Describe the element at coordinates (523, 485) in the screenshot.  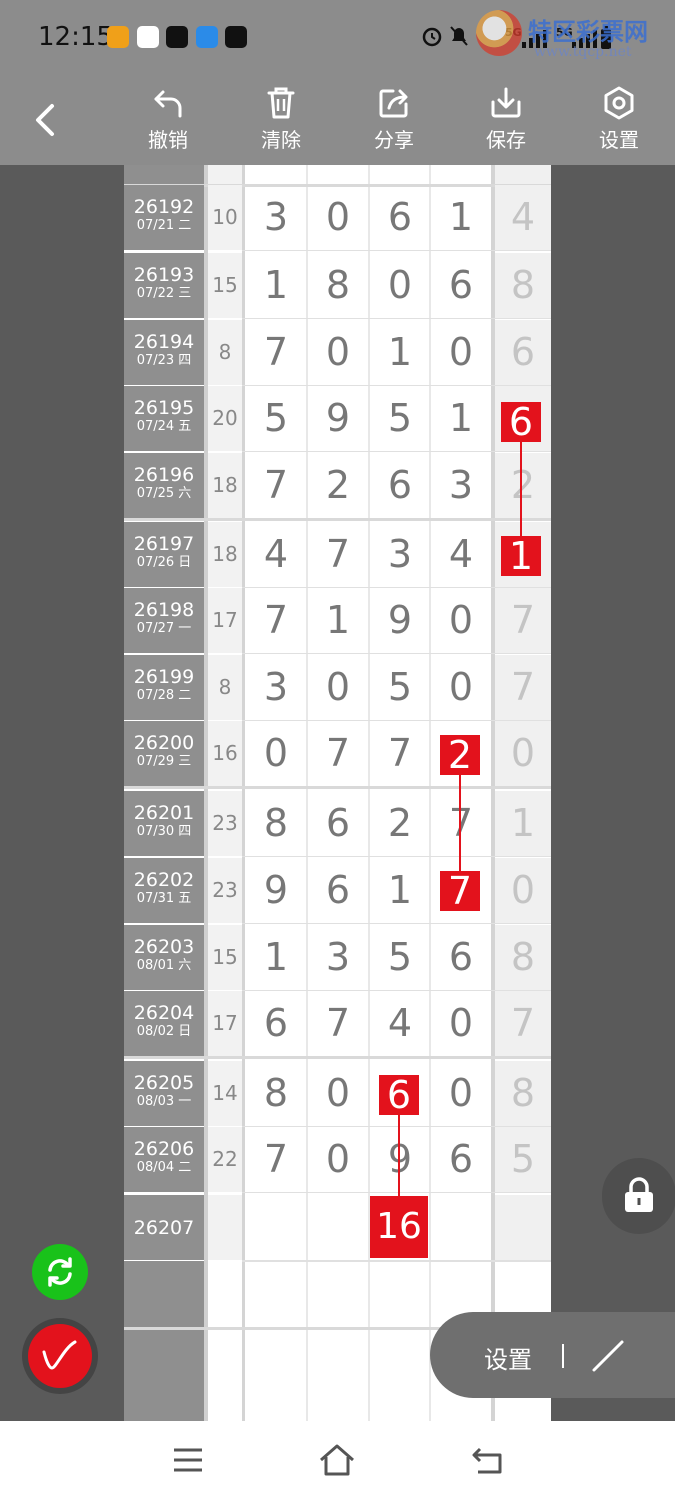
I see `tail-cell: 2` at that location.